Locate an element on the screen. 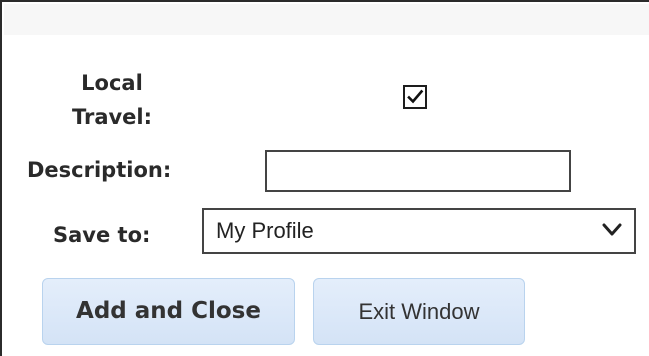 Image resolution: width=649 pixels, height=356 pixels. exit-window-button: Exit Window is located at coordinates (419, 311).